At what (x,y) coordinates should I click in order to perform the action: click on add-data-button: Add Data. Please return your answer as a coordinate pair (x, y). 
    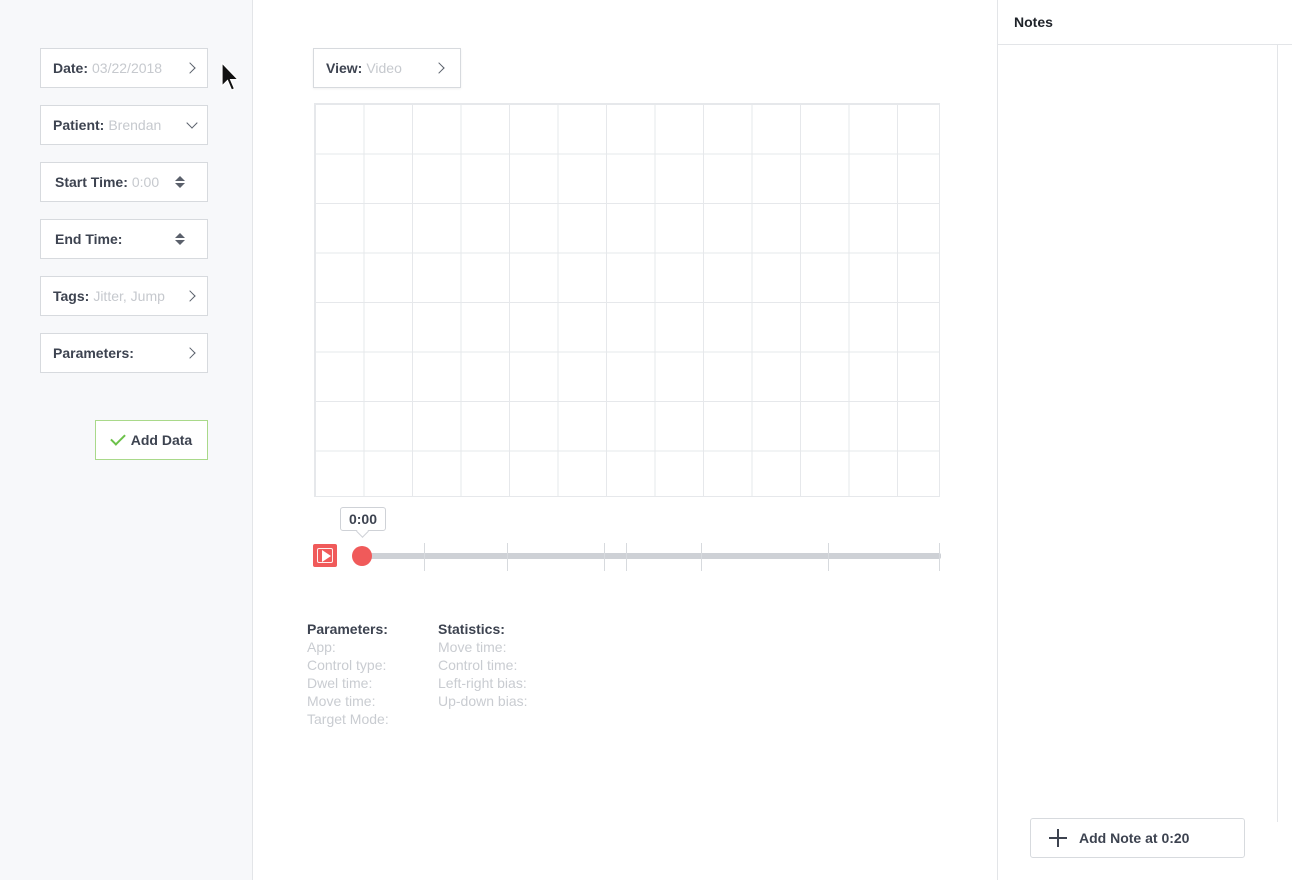
    Looking at the image, I should click on (151, 440).